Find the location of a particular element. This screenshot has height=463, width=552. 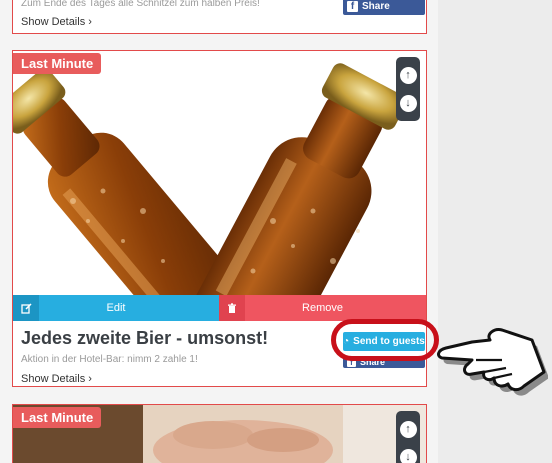

remove-button: Remove is located at coordinates (322, 308).